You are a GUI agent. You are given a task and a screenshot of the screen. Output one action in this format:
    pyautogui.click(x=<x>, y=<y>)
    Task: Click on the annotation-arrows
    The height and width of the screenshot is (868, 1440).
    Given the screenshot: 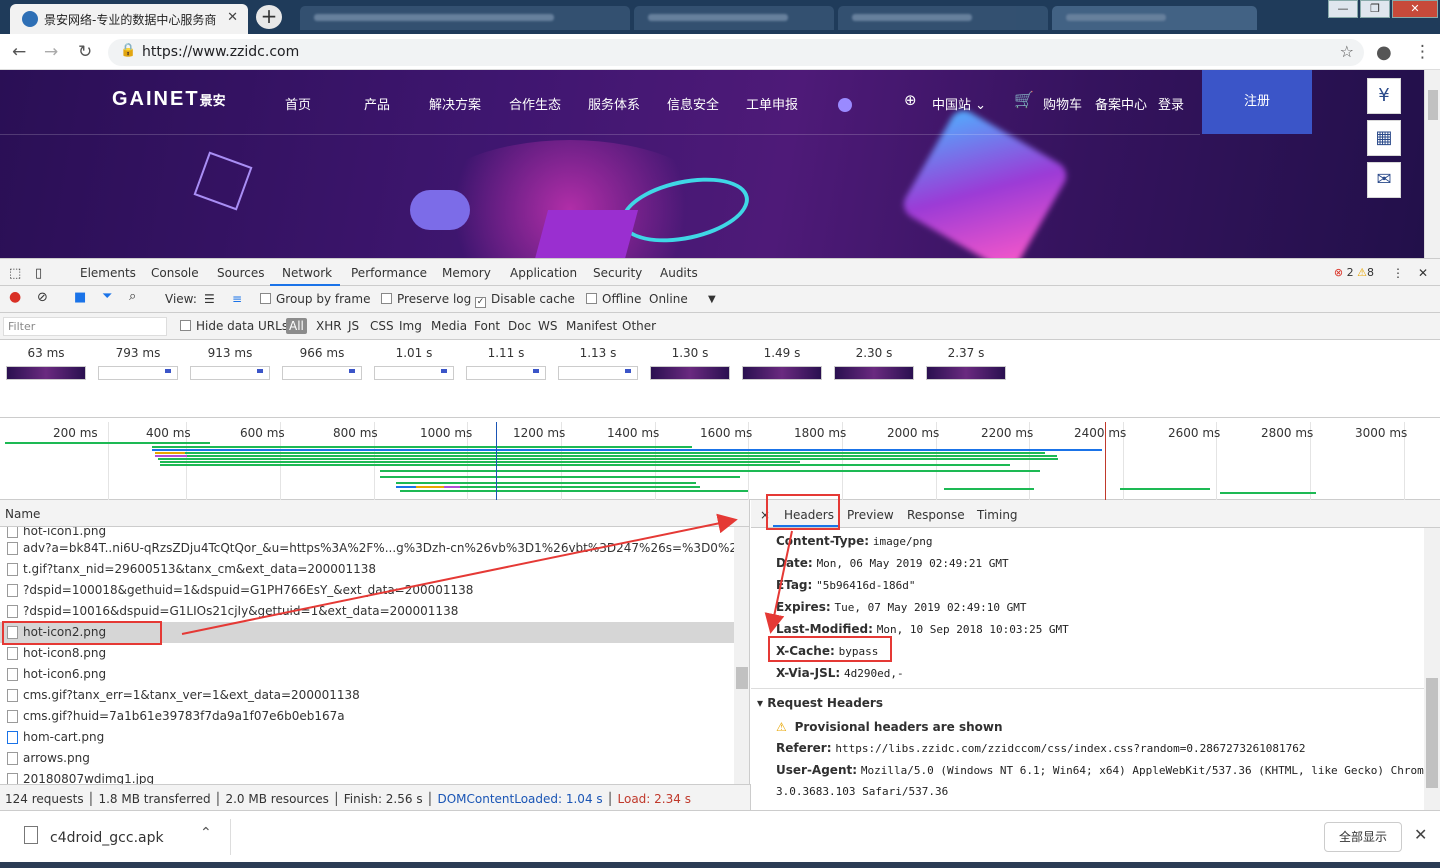 What is the action you would take?
    pyautogui.click(x=487, y=574)
    